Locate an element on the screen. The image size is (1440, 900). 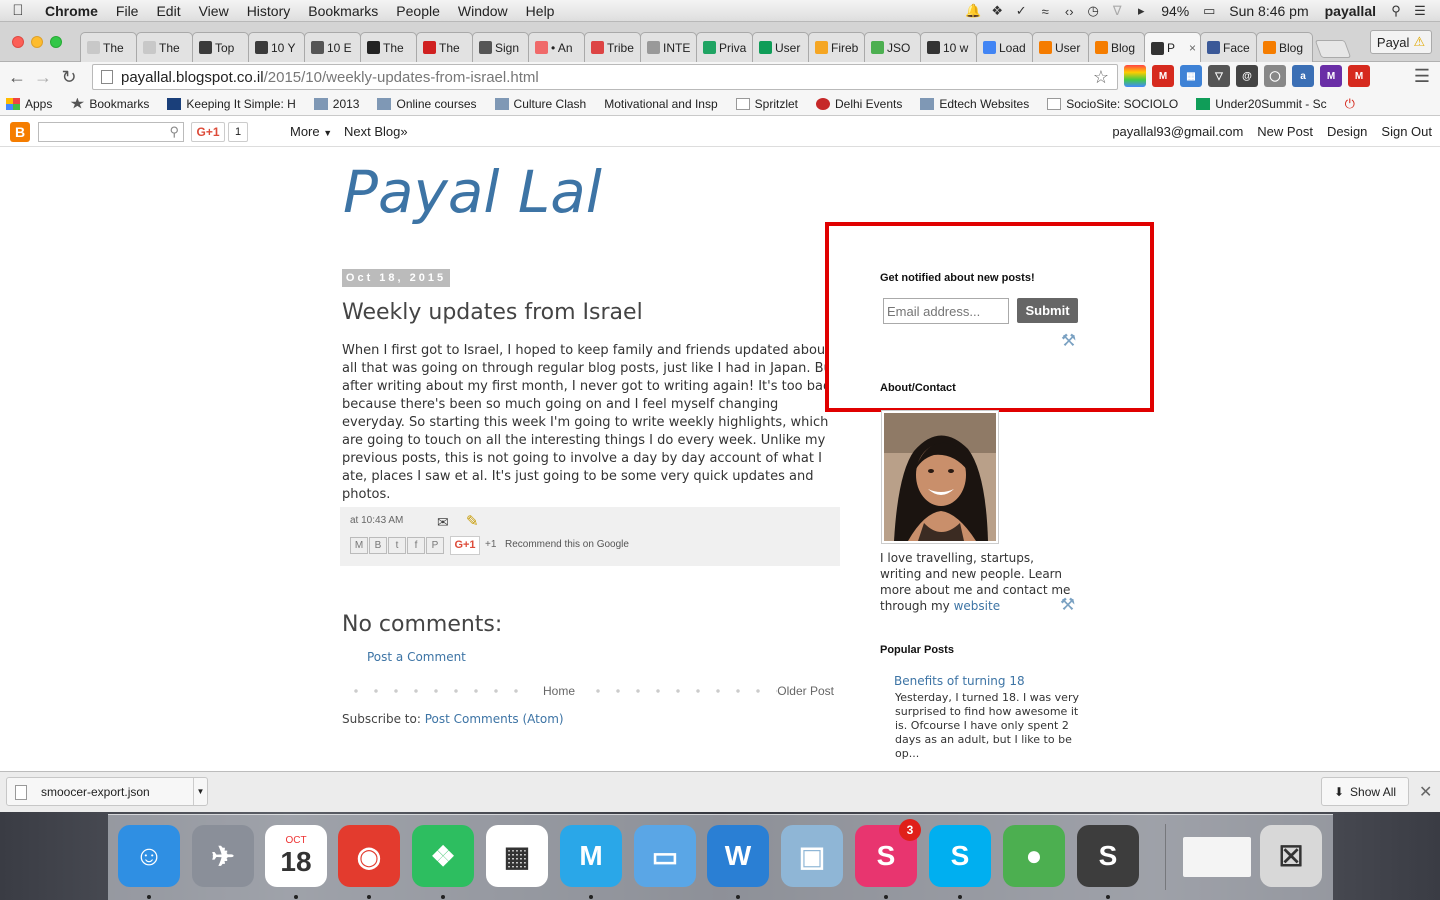
menu-file: File is located at coordinates (127, 11).